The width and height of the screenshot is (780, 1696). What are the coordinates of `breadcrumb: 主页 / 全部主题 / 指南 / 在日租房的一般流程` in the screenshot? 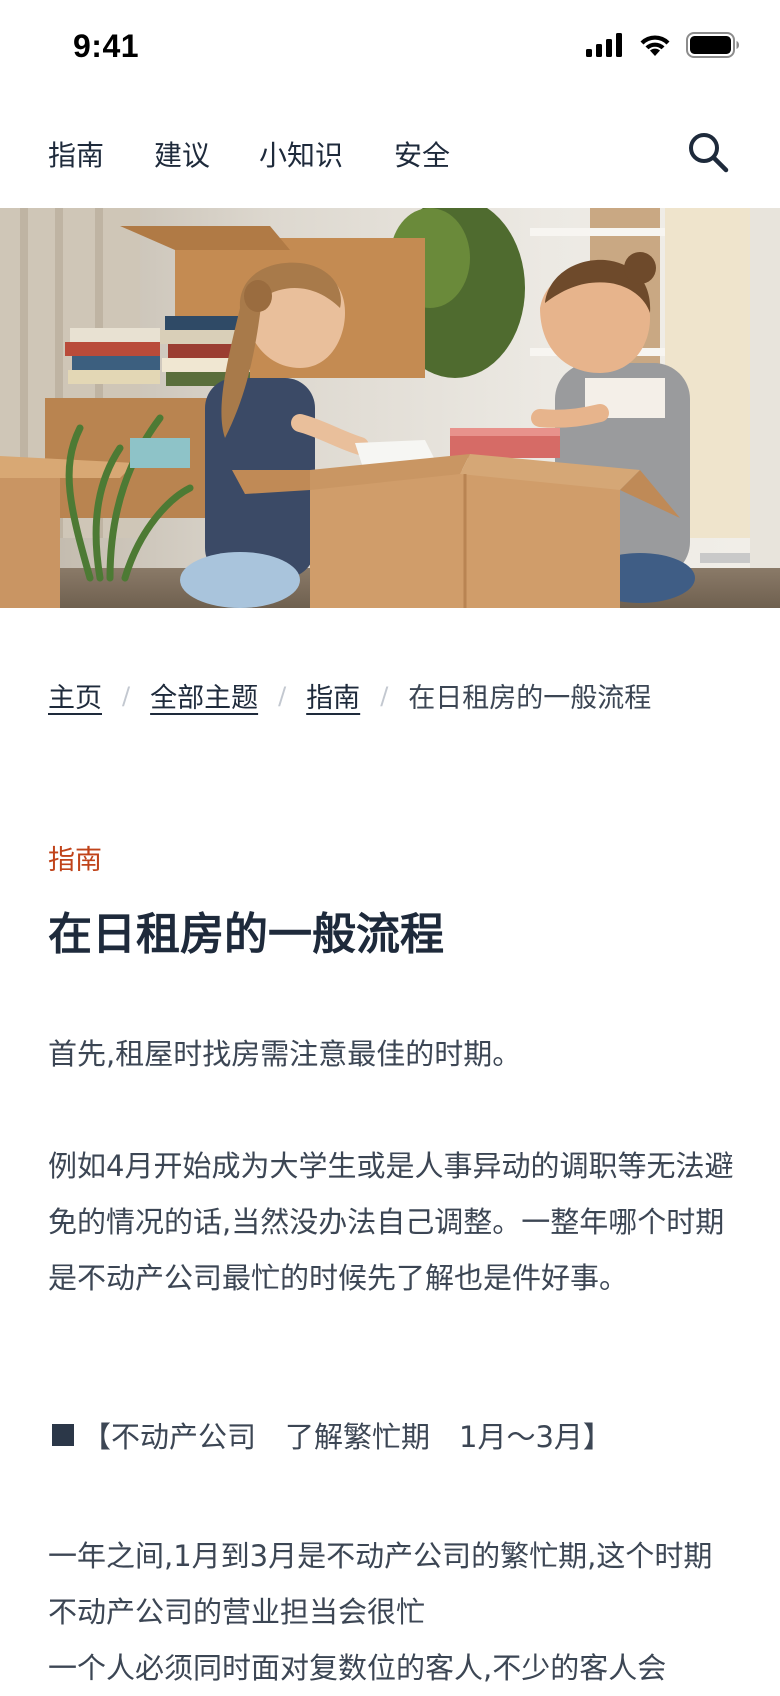 It's located at (349, 695).